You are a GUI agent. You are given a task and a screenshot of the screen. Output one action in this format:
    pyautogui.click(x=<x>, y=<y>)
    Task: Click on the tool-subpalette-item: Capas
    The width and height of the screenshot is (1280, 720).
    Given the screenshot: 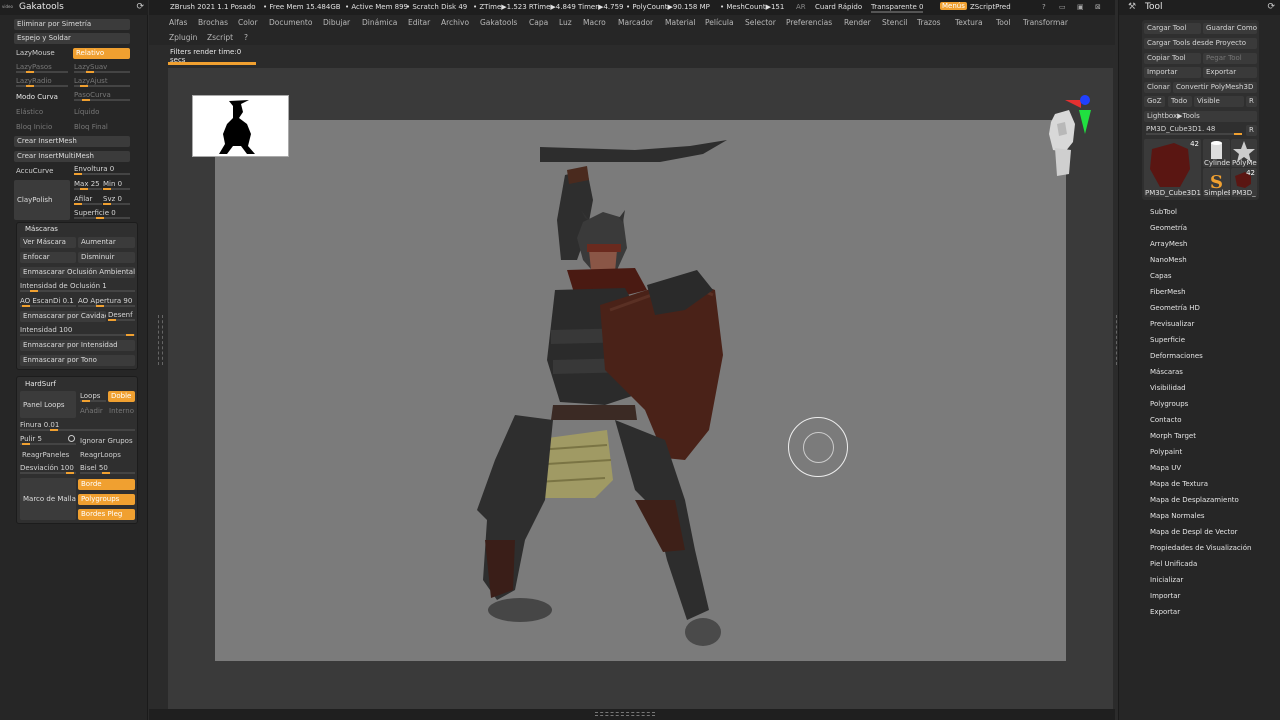 What is the action you would take?
    pyautogui.click(x=1161, y=276)
    